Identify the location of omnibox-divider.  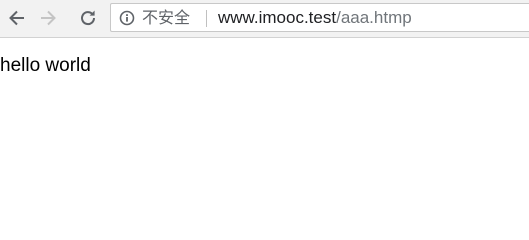
(206, 18).